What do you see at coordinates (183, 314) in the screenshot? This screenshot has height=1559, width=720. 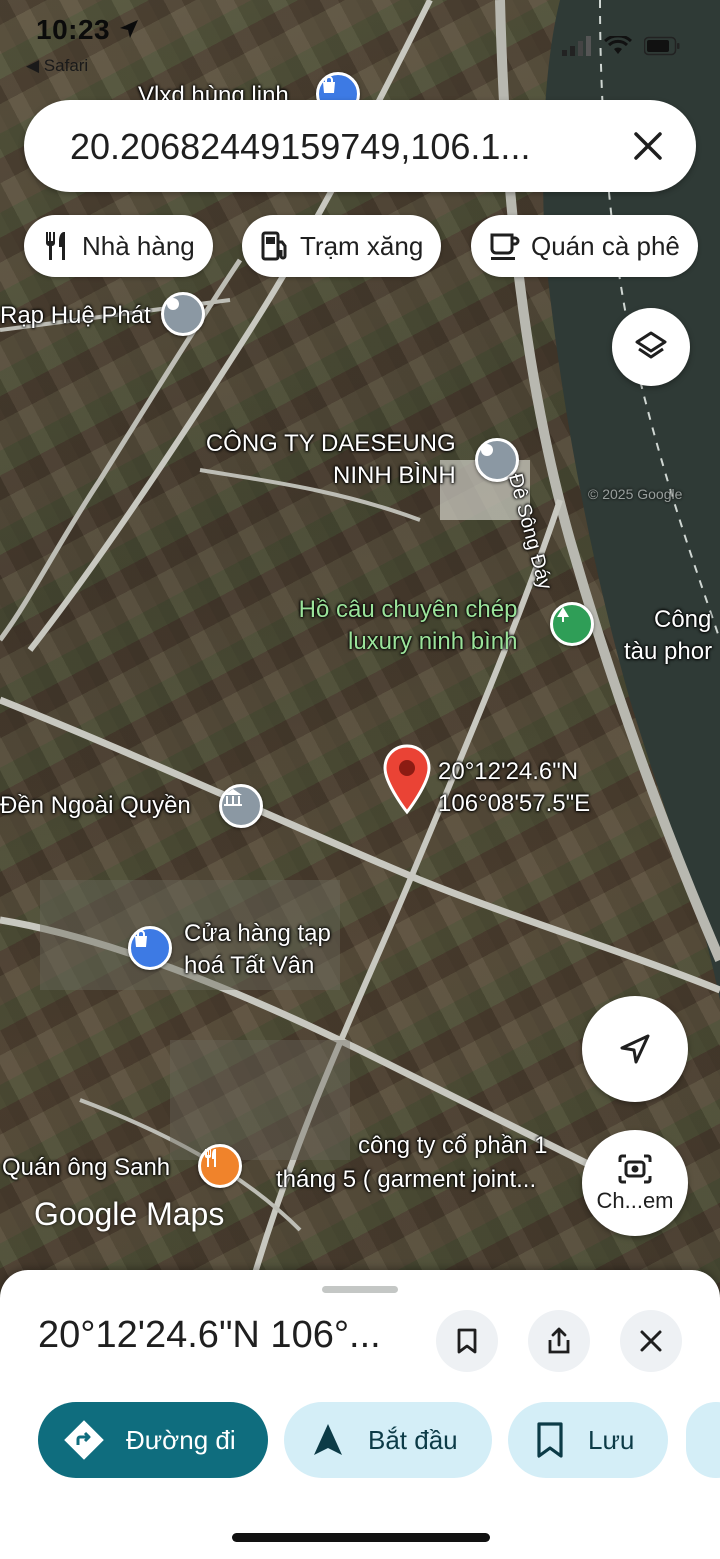 I see `place-pin-icon` at bounding box center [183, 314].